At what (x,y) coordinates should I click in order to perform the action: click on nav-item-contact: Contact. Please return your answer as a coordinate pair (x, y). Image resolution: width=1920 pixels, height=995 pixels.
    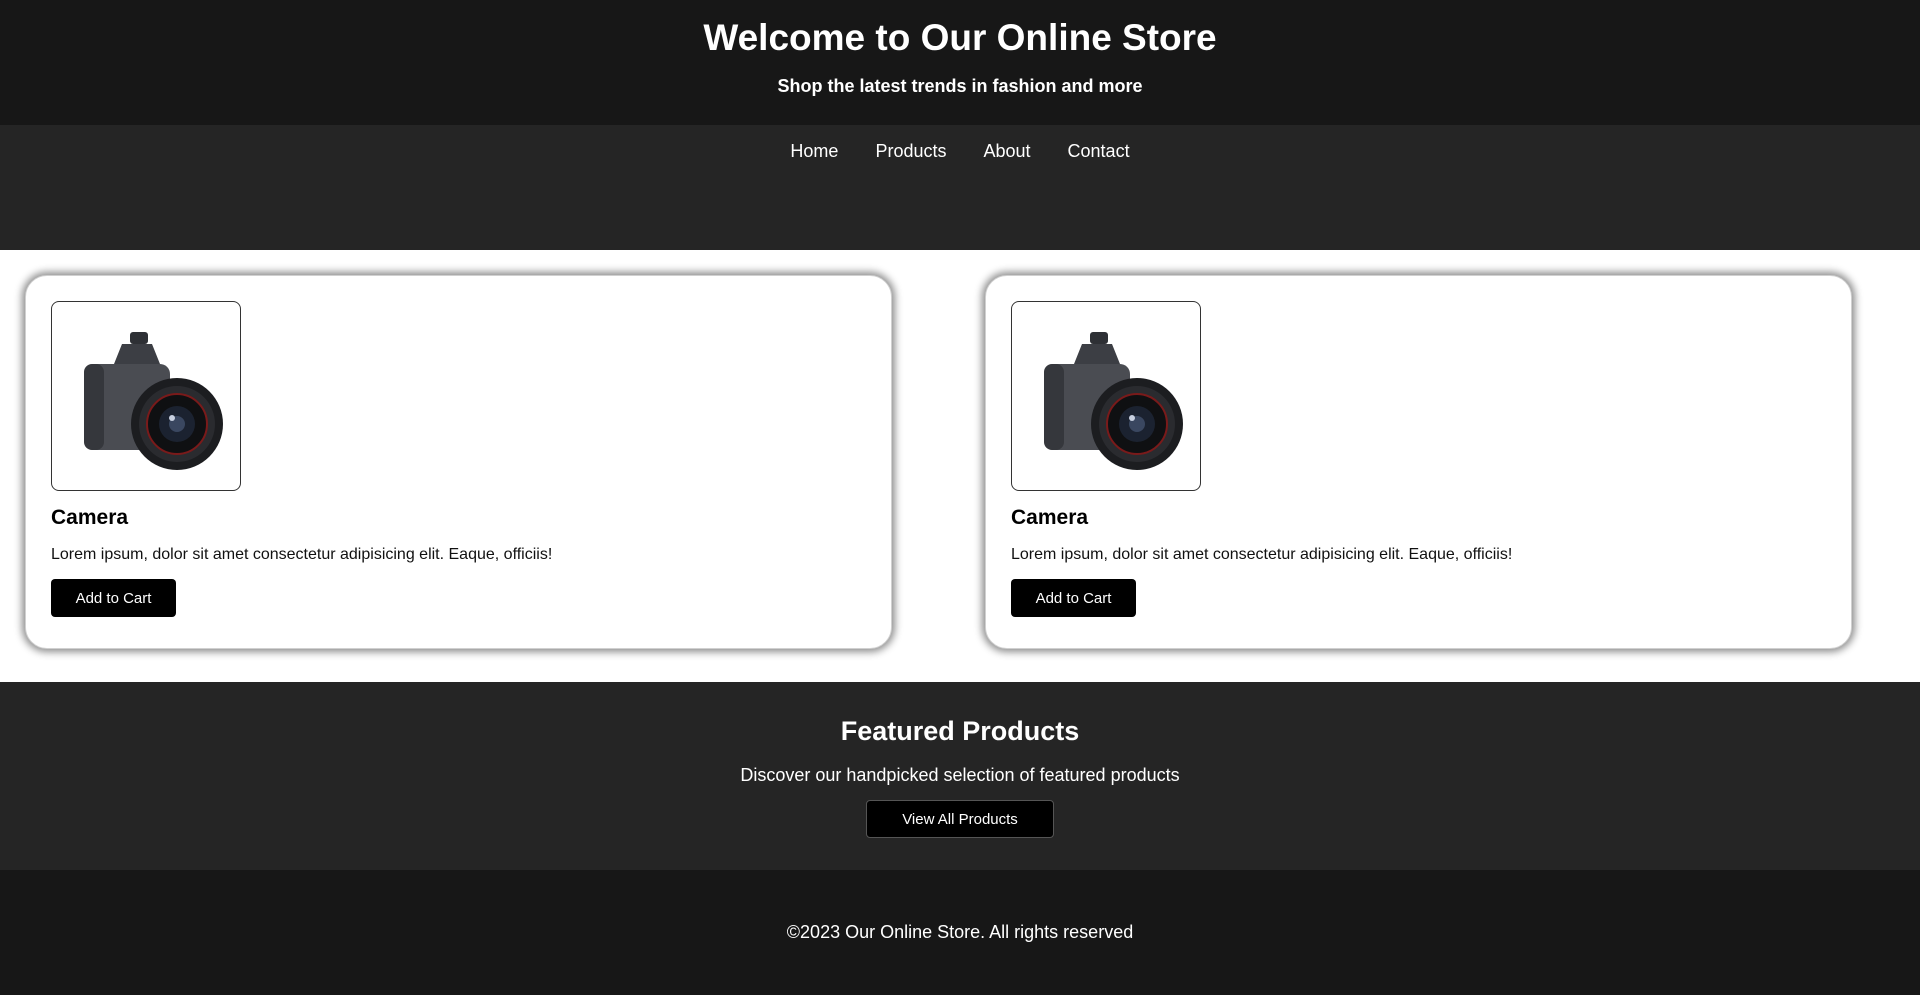
    Looking at the image, I should click on (1099, 151).